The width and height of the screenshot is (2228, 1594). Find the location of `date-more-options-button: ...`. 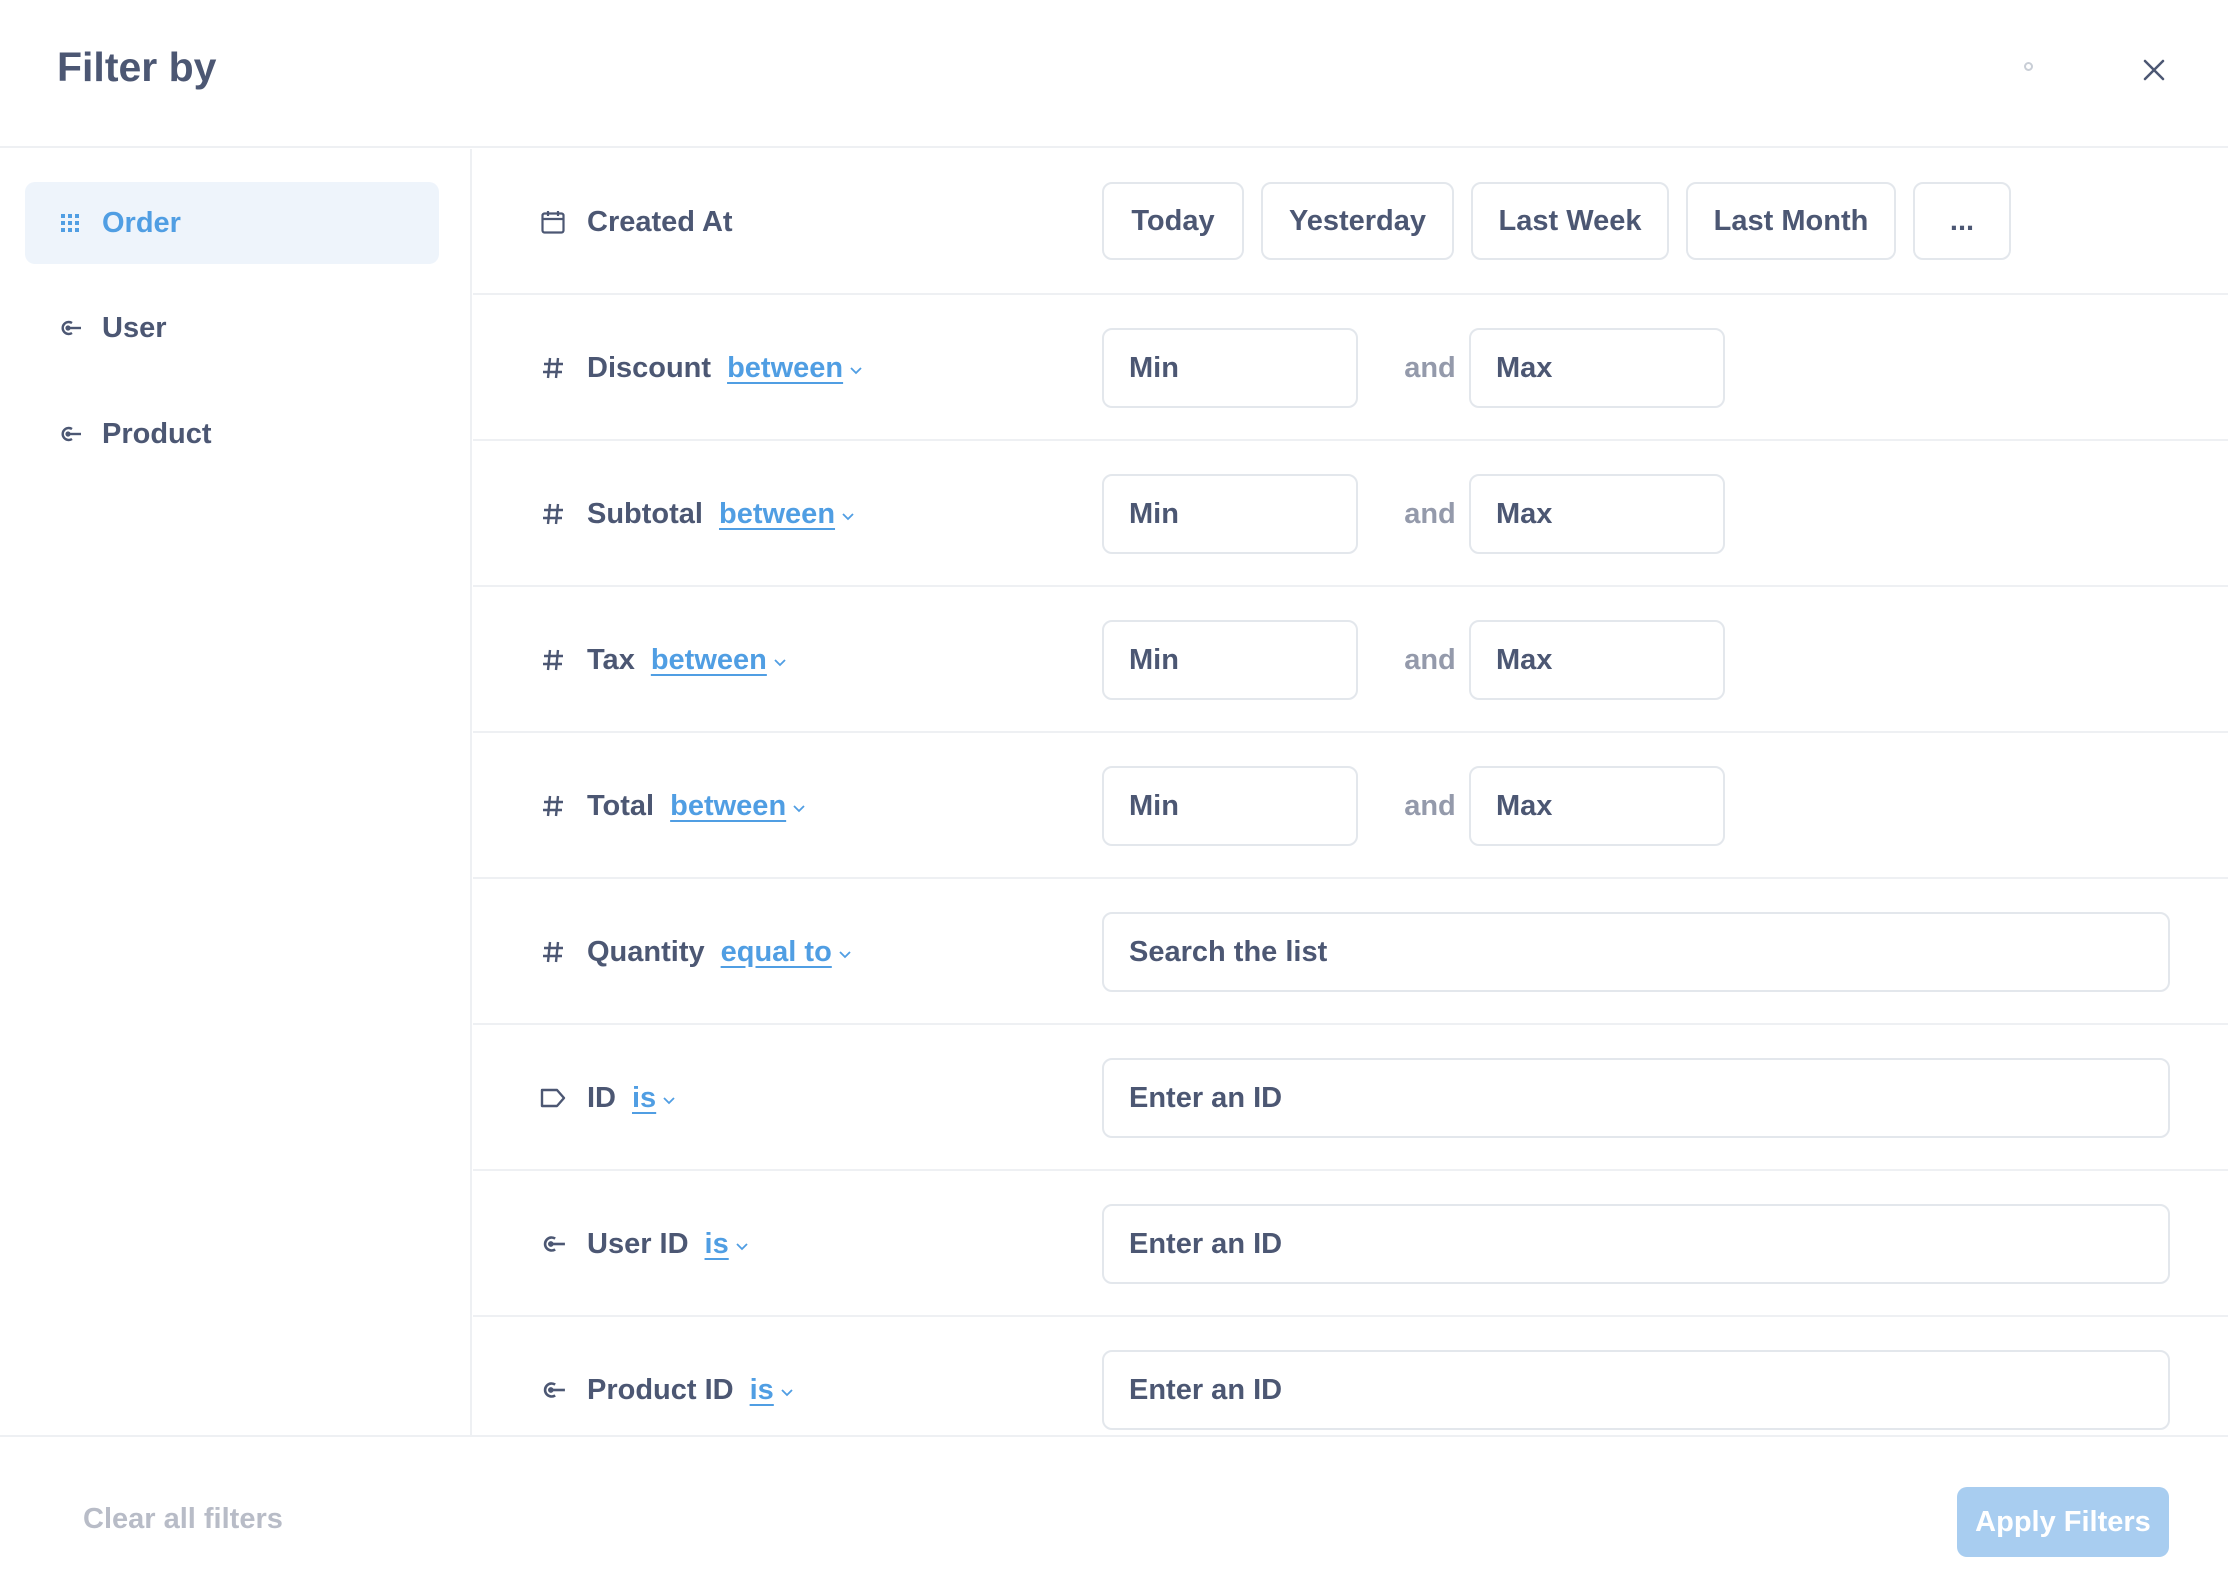

date-more-options-button: ... is located at coordinates (1962, 221).